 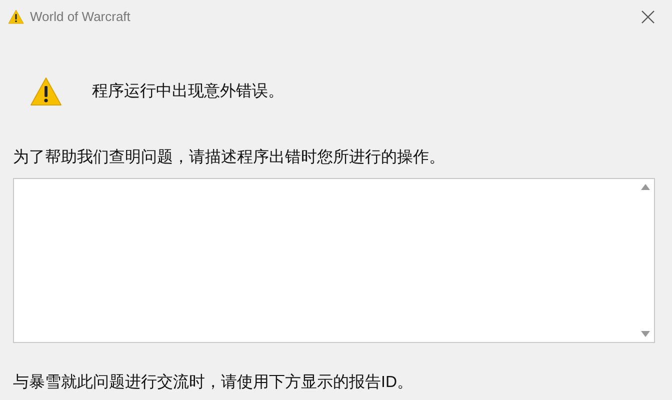 What do you see at coordinates (80, 17) in the screenshot?
I see `window-title: World of Warcraft` at bounding box center [80, 17].